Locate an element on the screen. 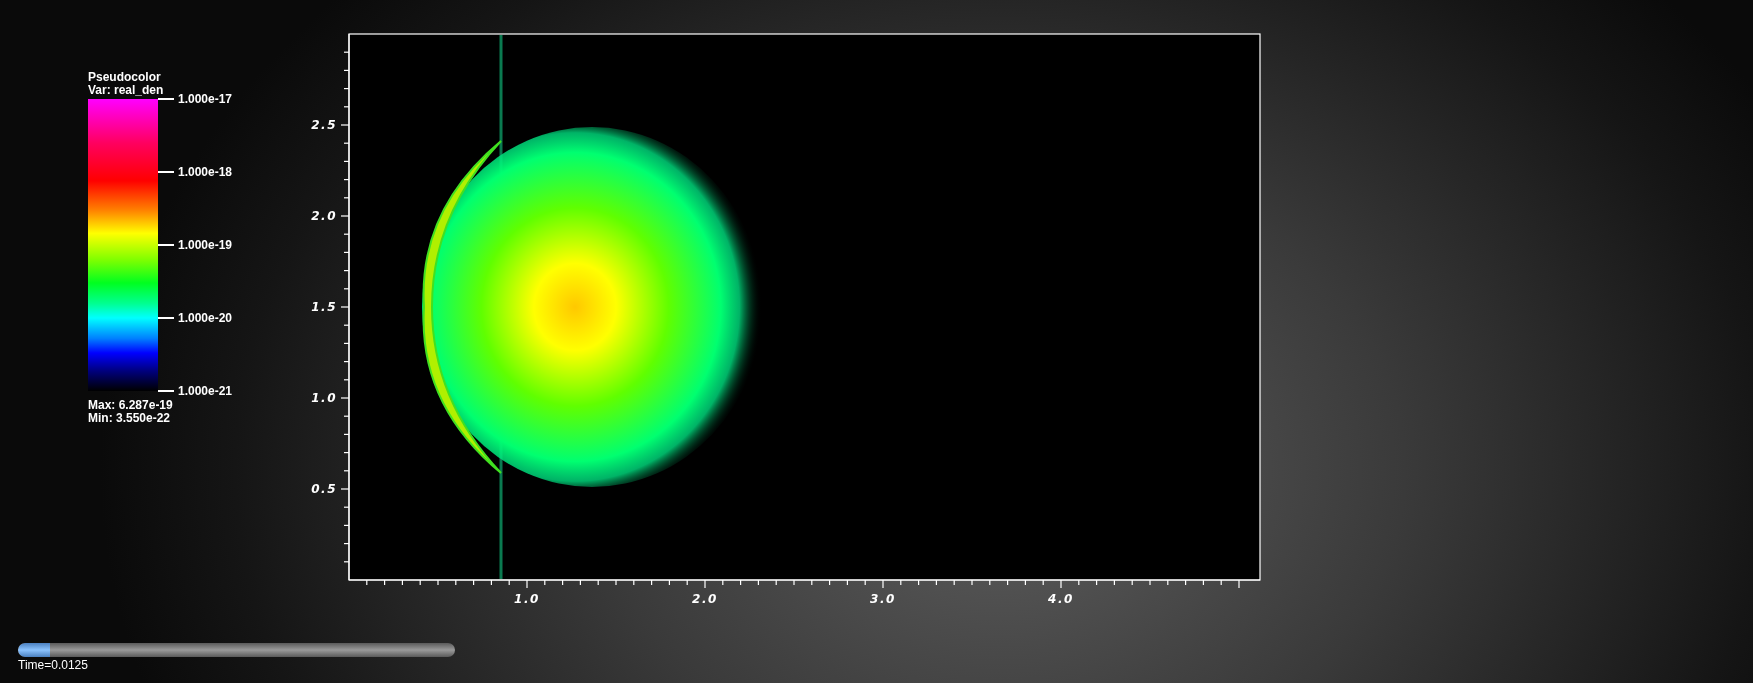 The width and height of the screenshot is (1753, 683). y-tick-label: 2.0 is located at coordinates (324, 216).